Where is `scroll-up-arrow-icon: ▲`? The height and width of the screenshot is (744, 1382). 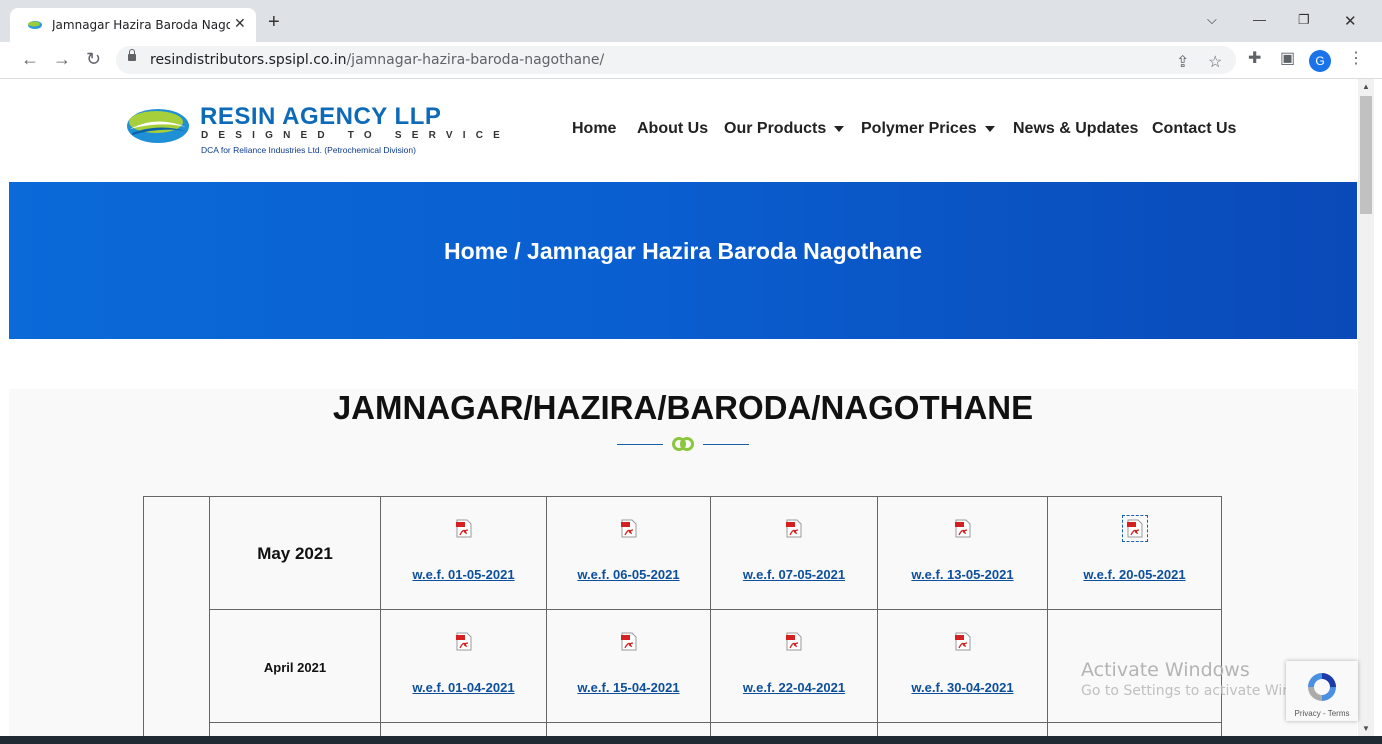 scroll-up-arrow-icon: ▲ is located at coordinates (1366, 86).